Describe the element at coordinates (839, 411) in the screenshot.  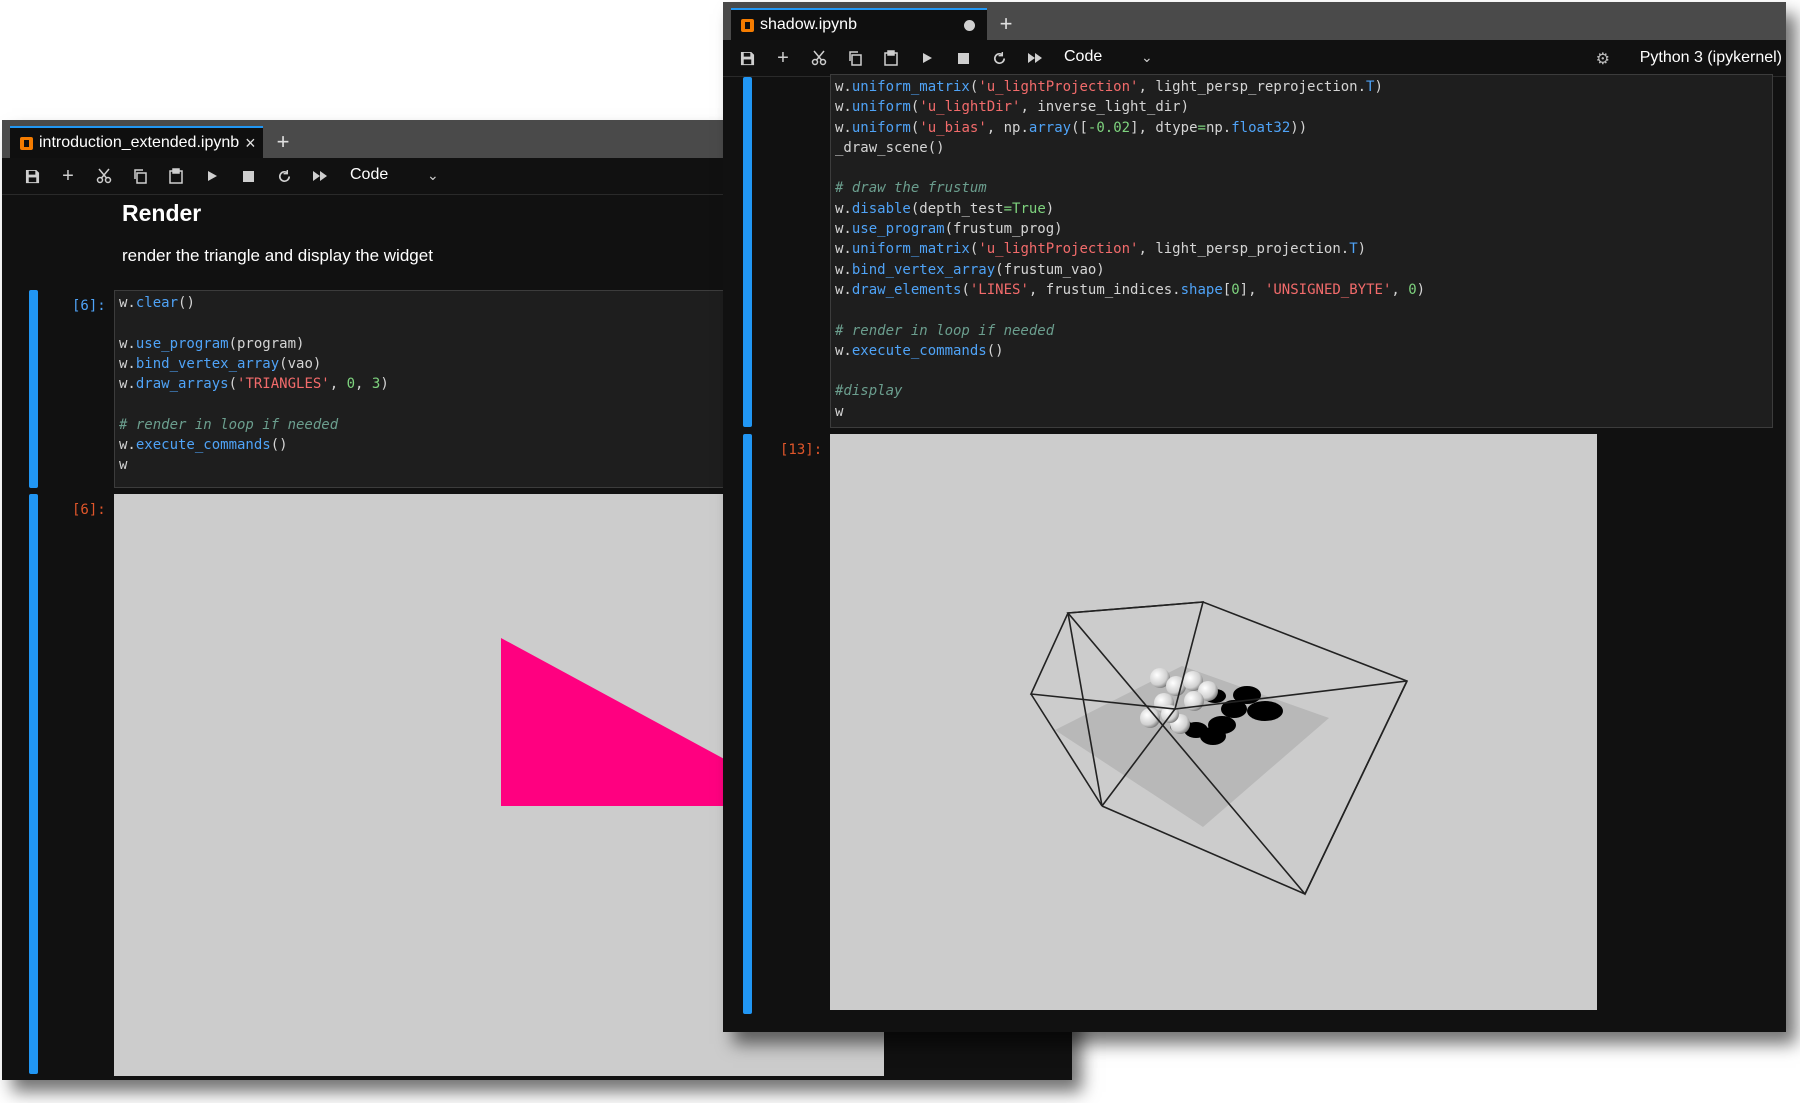
I see `code-line: w` at that location.